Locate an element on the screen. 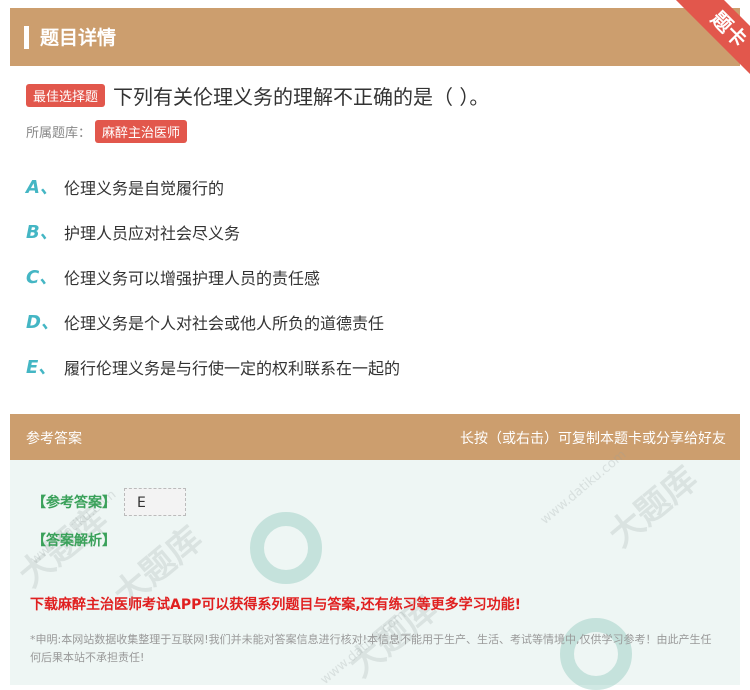 This screenshot has height=690, width=750. question-text: 下列有关伦理义务的理解不正确的是（ ）。 is located at coordinates (301, 96).